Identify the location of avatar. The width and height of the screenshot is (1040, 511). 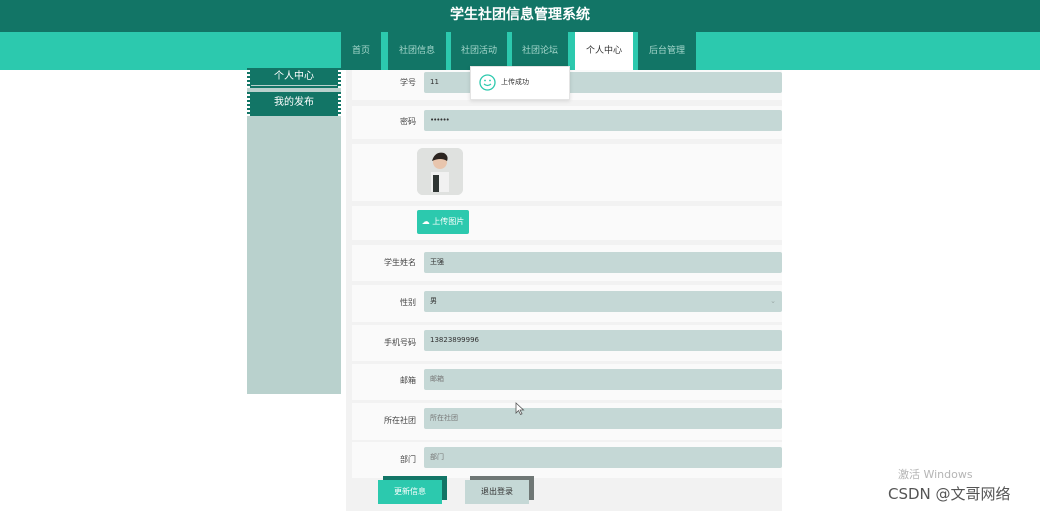
(440, 171).